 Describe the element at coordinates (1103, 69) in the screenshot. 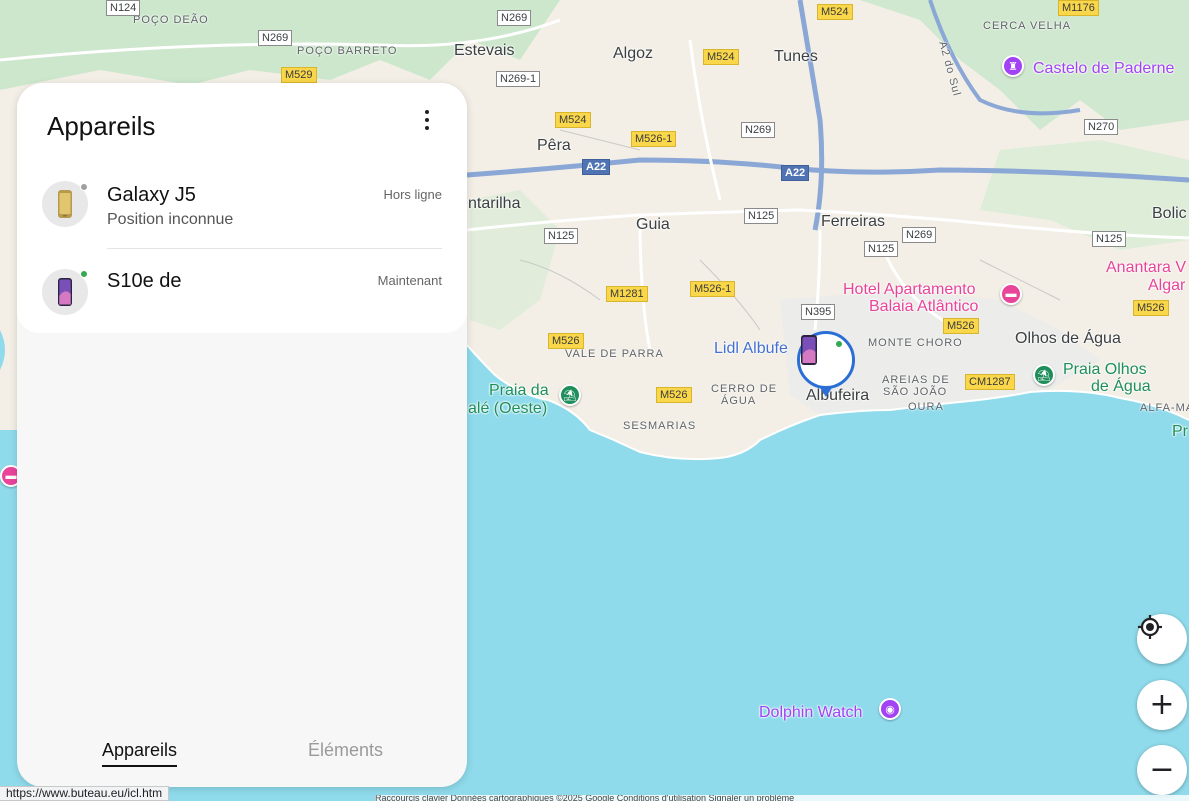

I see `poi-label: Castelo de Paderne` at that location.